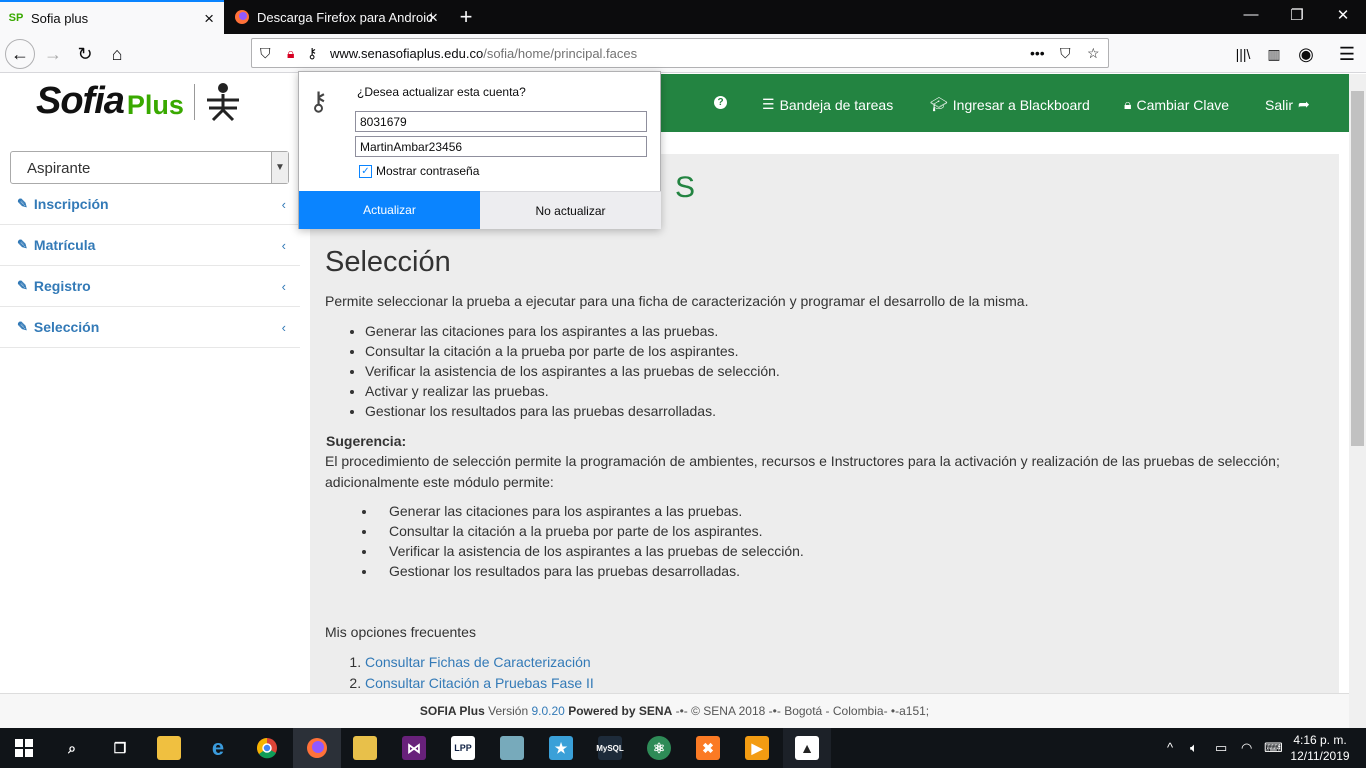  Describe the element at coordinates (60, 18) in the screenshot. I see `tab-label: Sofia plus` at that location.